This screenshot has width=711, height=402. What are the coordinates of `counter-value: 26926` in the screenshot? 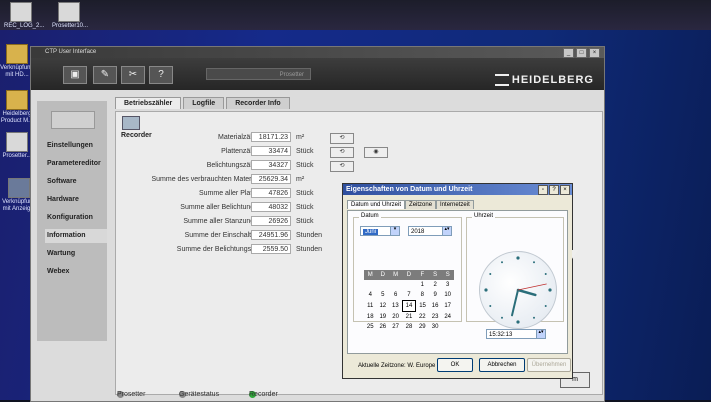 It's located at (271, 221).